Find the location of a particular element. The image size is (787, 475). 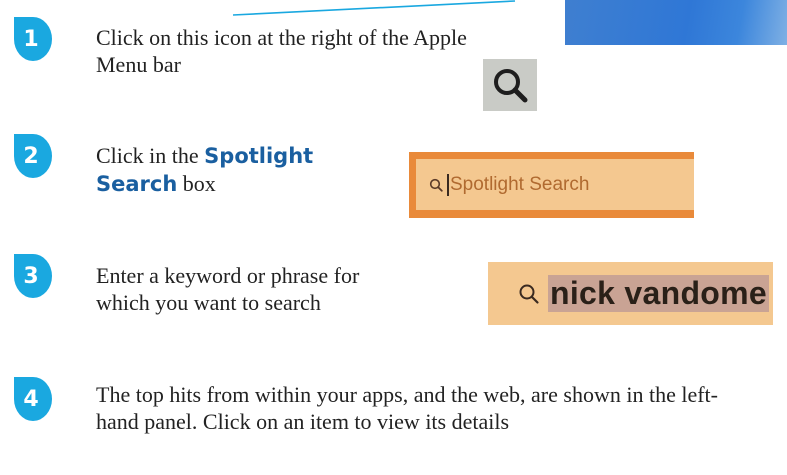

step-number-badge-1: 1 is located at coordinates (33, 39).